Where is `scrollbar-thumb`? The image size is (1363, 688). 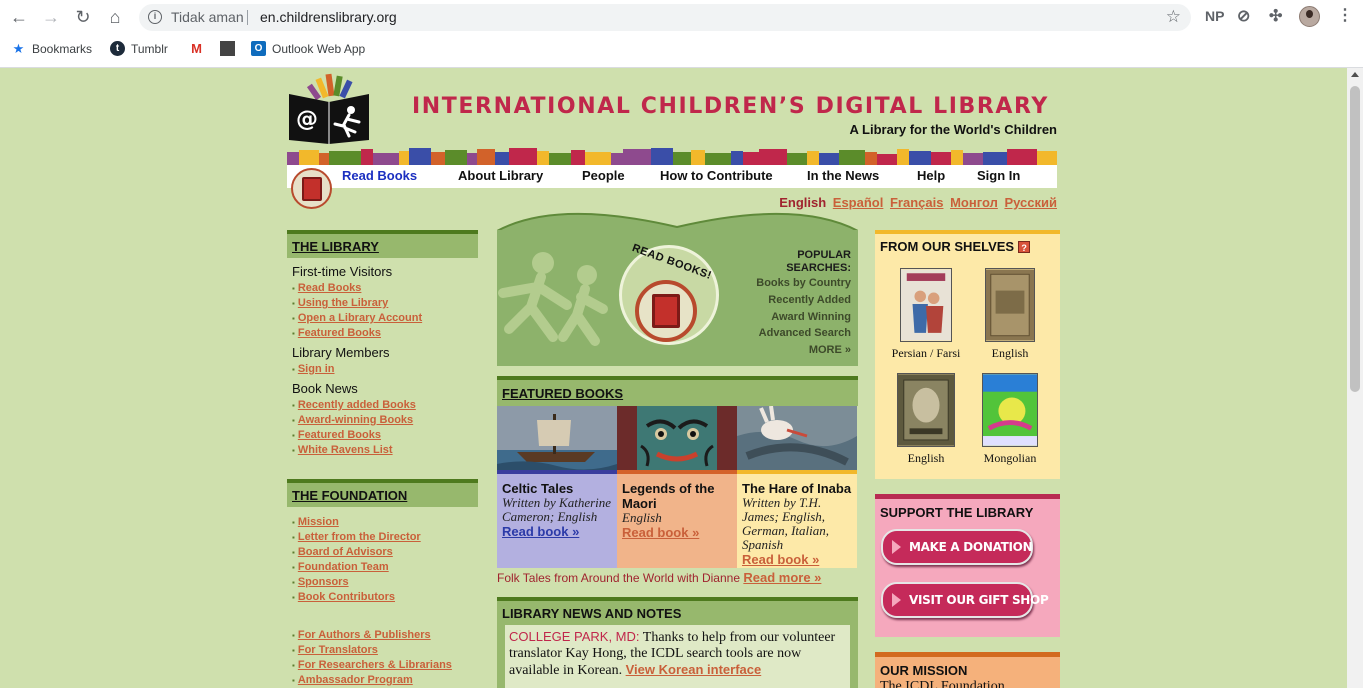
scrollbar-thumb is located at coordinates (1355, 239).